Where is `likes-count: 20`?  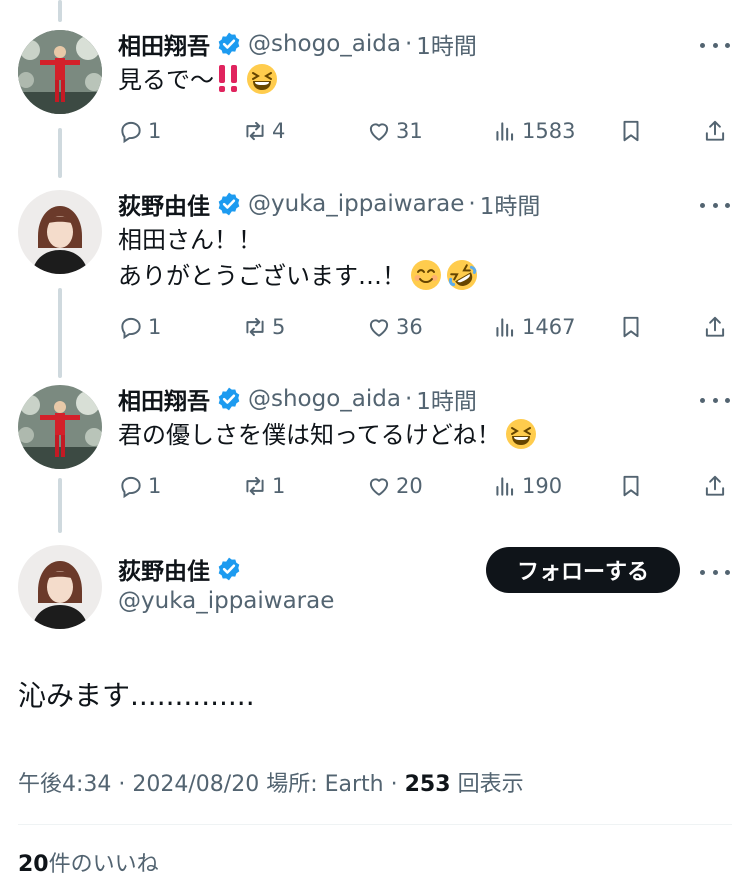
likes-count: 20 is located at coordinates (33, 864).